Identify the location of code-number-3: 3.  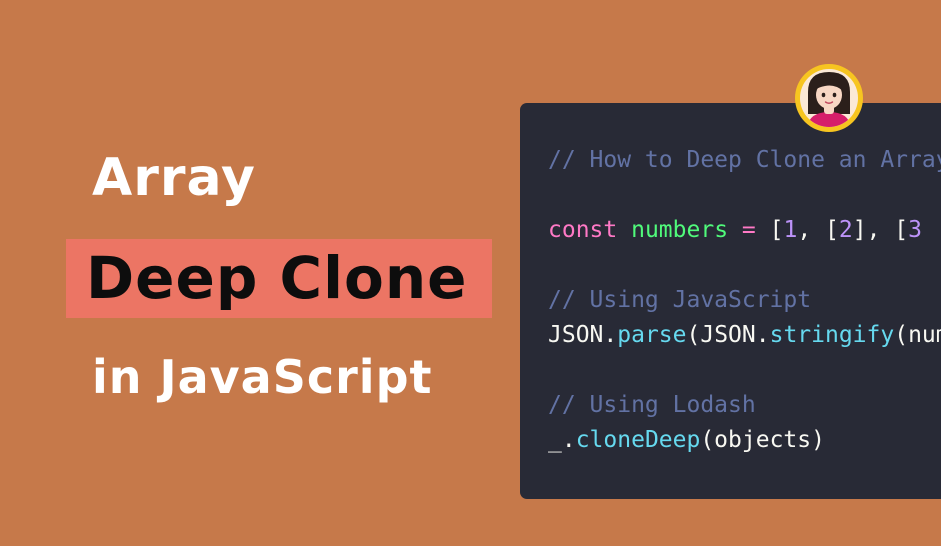
(915, 230).